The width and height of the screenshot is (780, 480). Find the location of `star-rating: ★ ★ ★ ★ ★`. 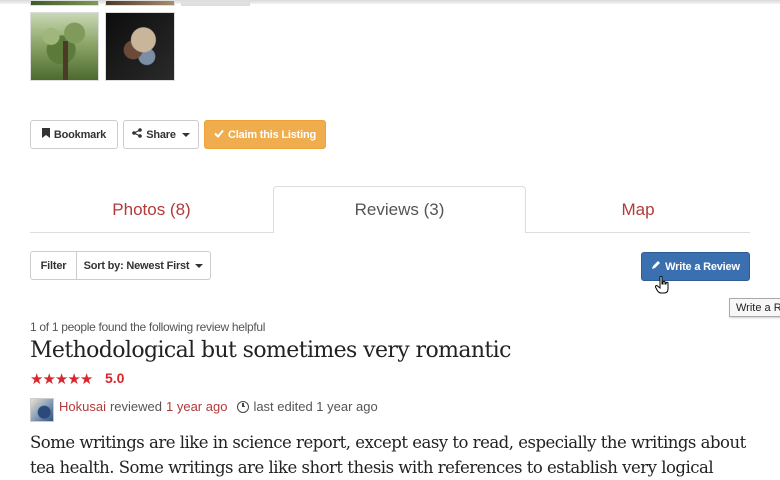

star-rating: ★ ★ ★ ★ ★ is located at coordinates (61, 379).